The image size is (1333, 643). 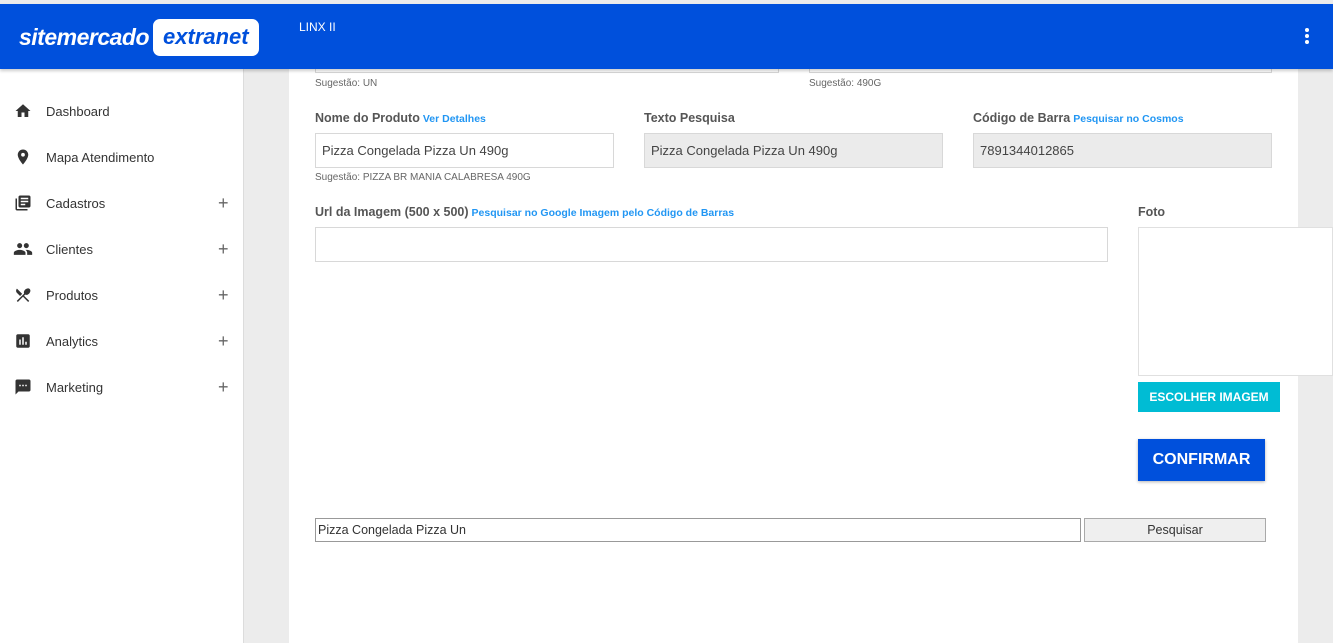 I want to click on people-icon, so click(x=23, y=249).